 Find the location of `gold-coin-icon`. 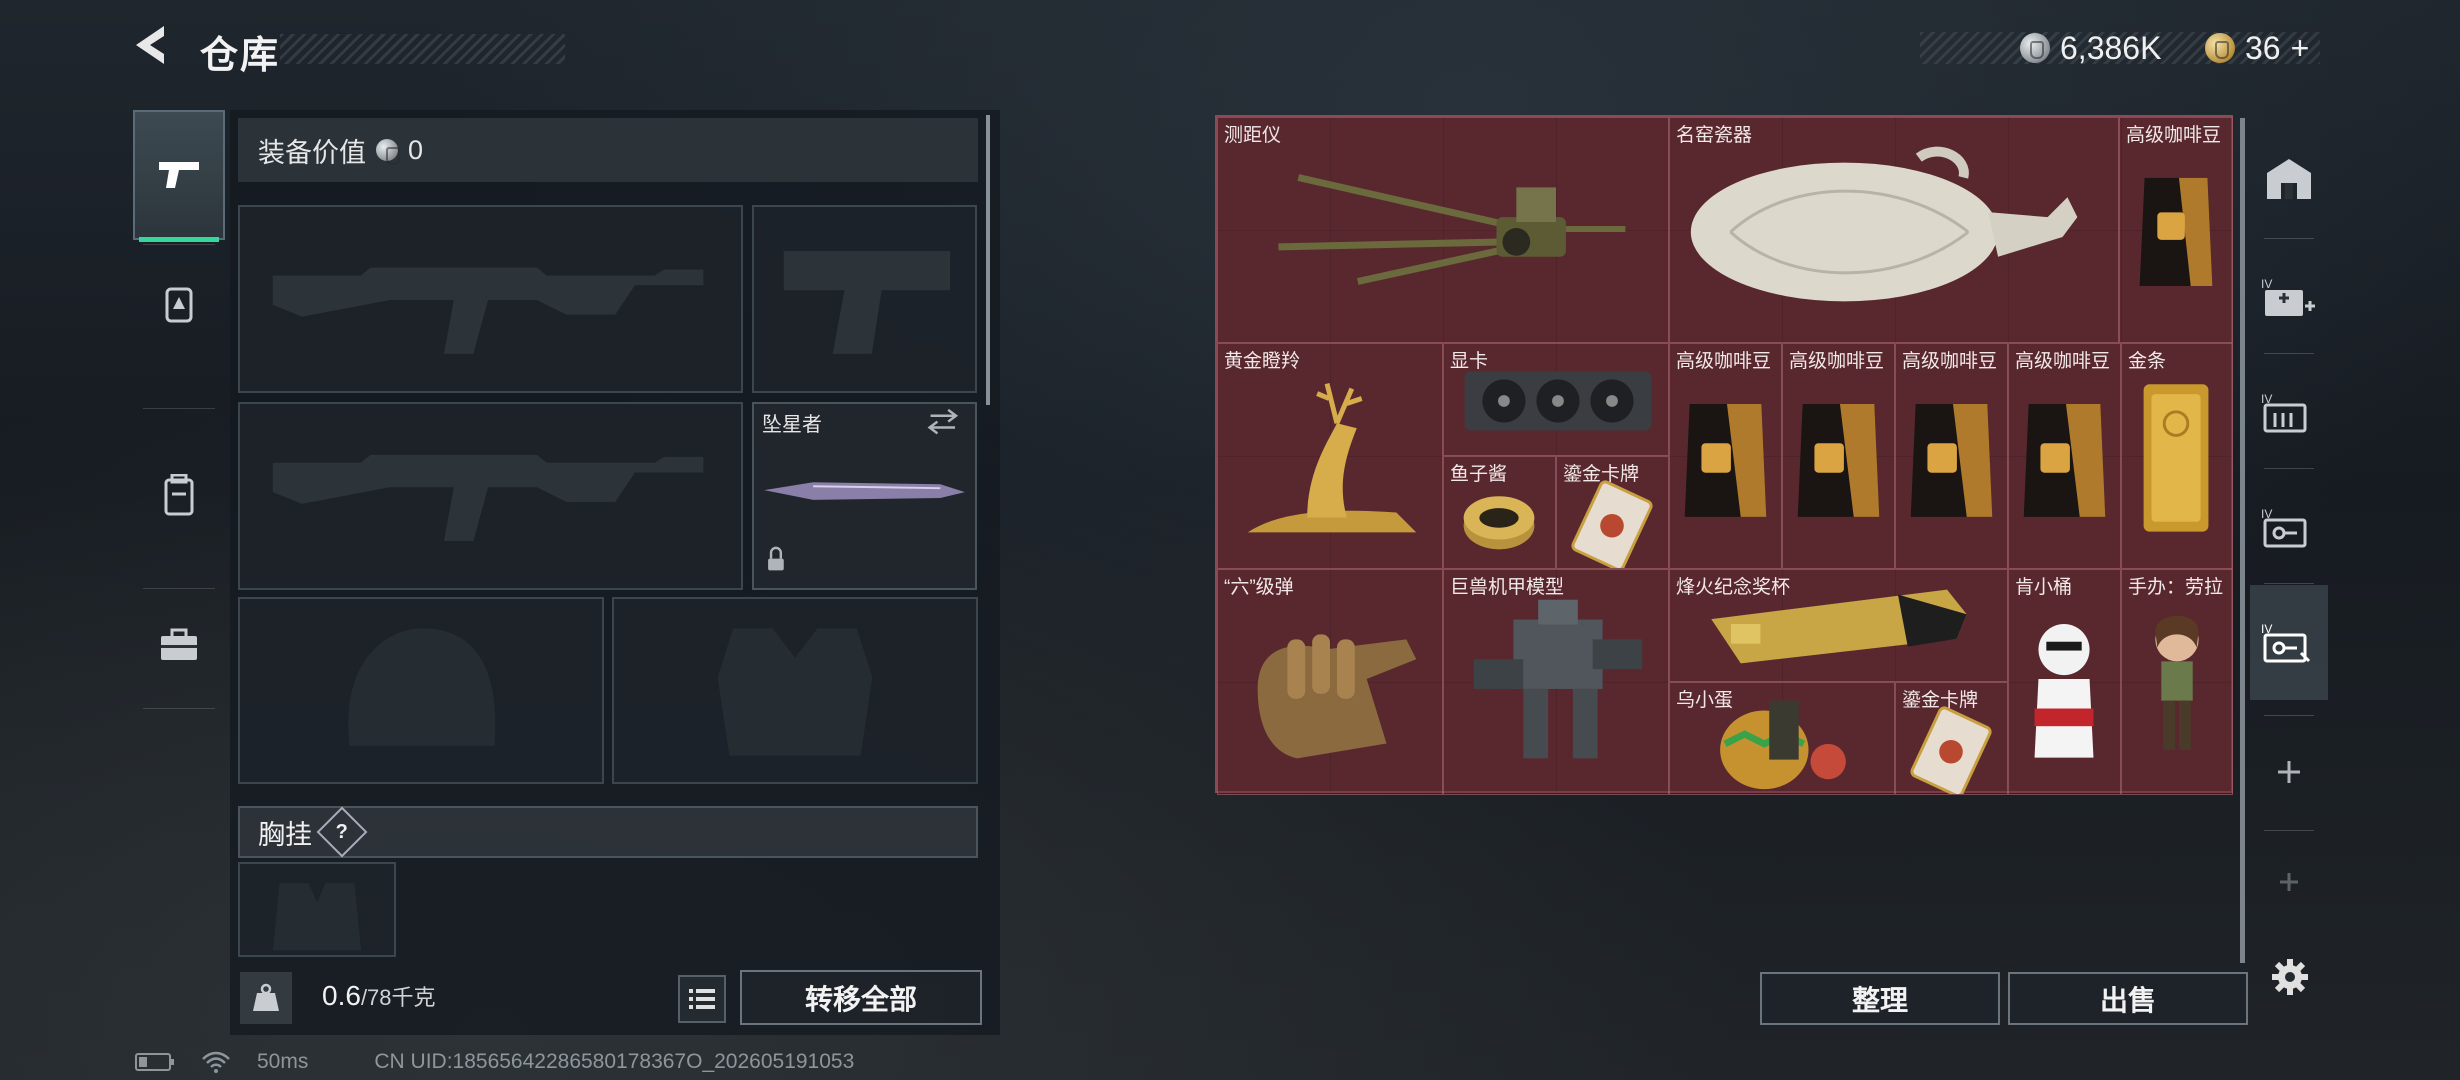

gold-coin-icon is located at coordinates (2220, 48).